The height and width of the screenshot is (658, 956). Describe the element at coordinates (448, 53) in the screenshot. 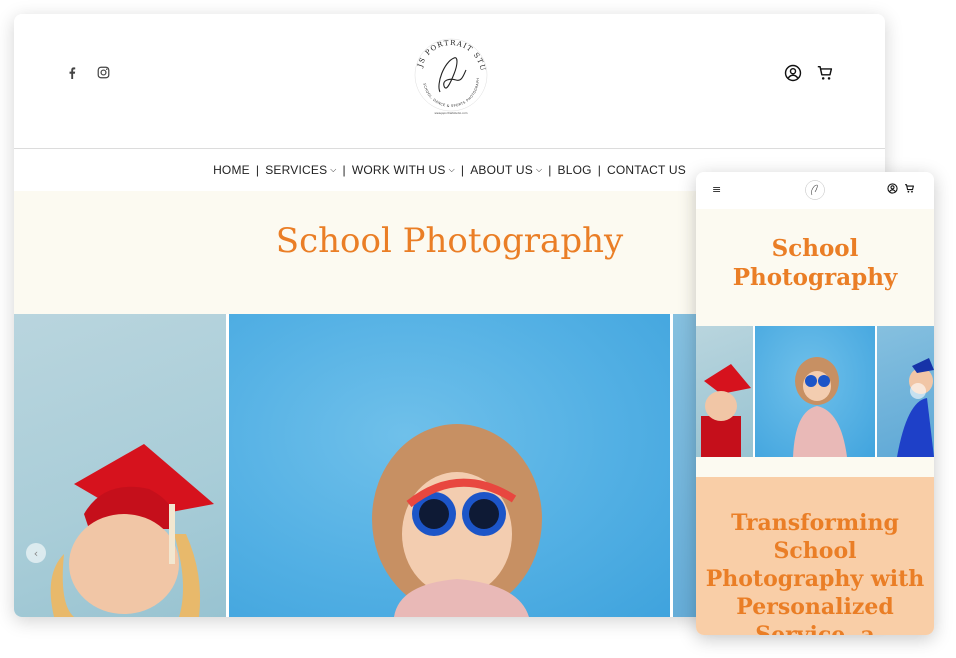

I see `svg-text: JS PORTRAIT STUDIO` at that location.